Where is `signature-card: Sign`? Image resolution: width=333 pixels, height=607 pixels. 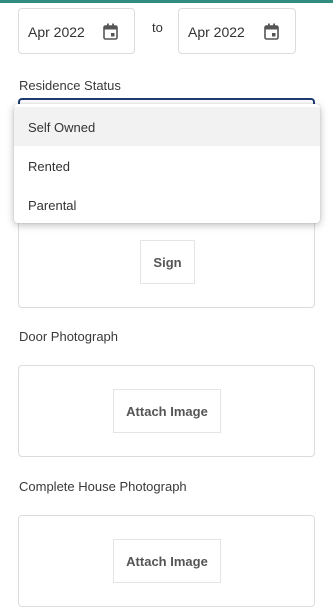
signature-card: Sign is located at coordinates (166, 260).